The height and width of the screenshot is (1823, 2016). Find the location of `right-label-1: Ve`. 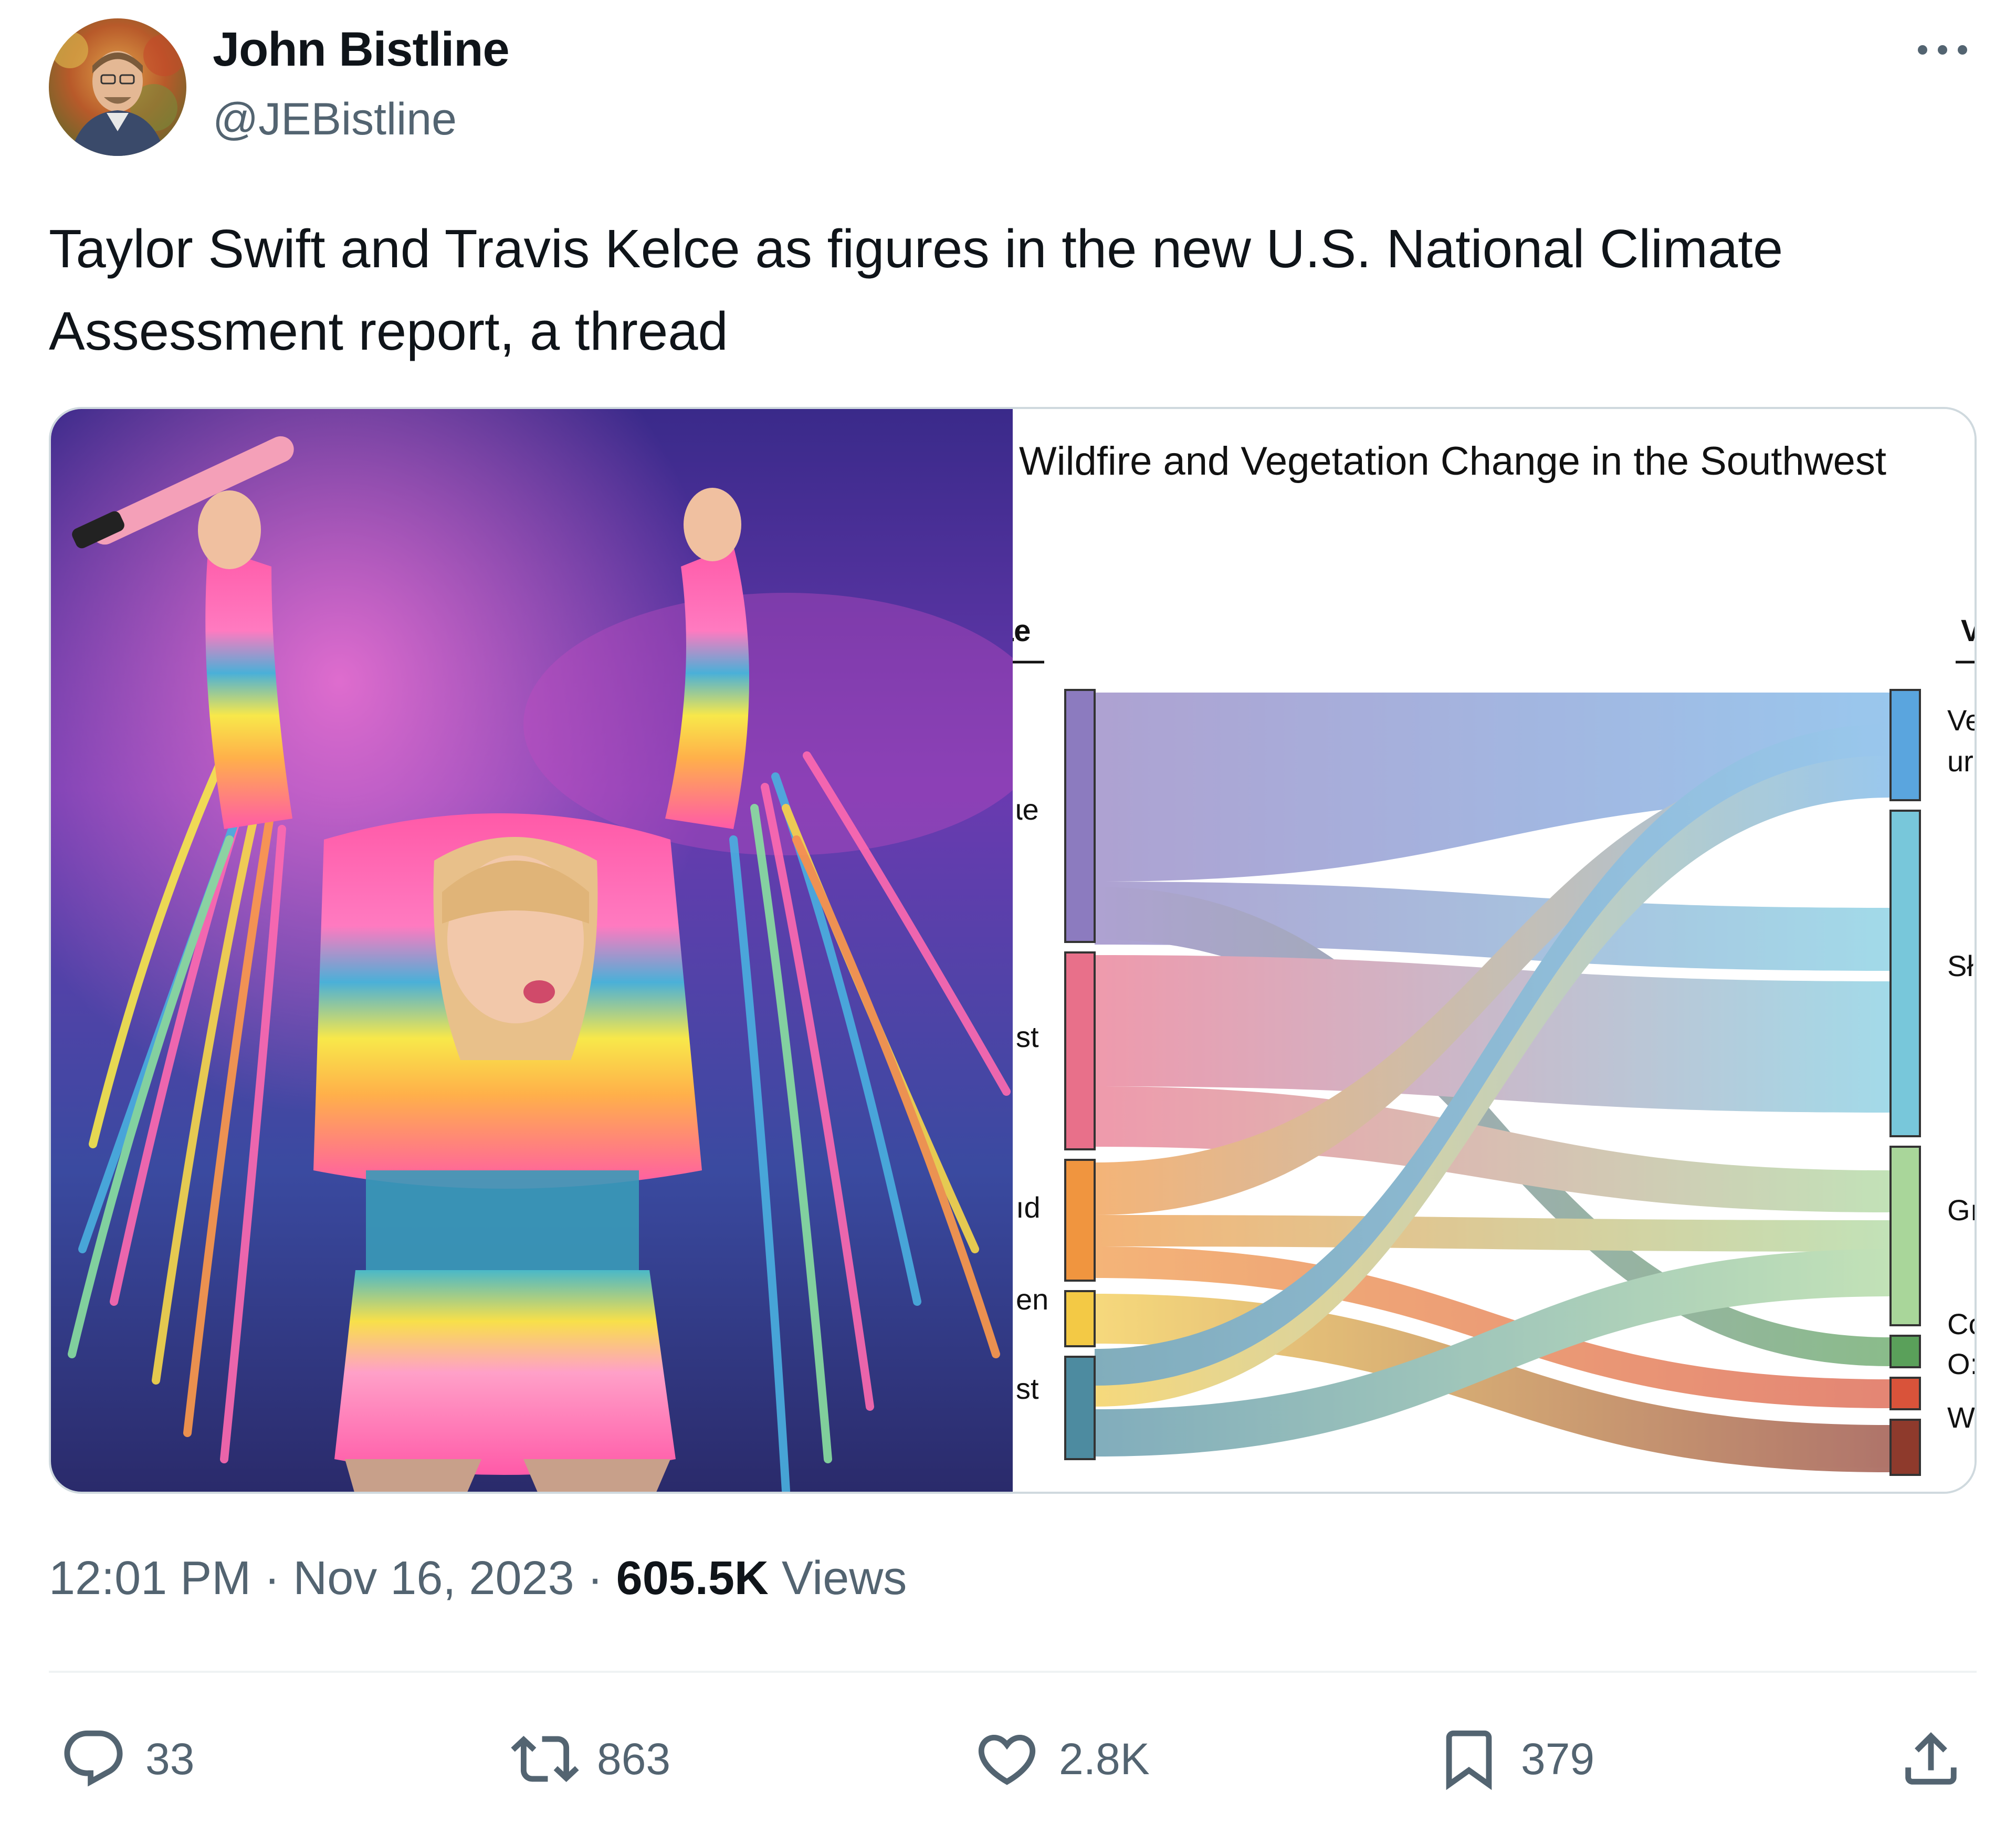

right-label-1: Ve is located at coordinates (1962, 720).